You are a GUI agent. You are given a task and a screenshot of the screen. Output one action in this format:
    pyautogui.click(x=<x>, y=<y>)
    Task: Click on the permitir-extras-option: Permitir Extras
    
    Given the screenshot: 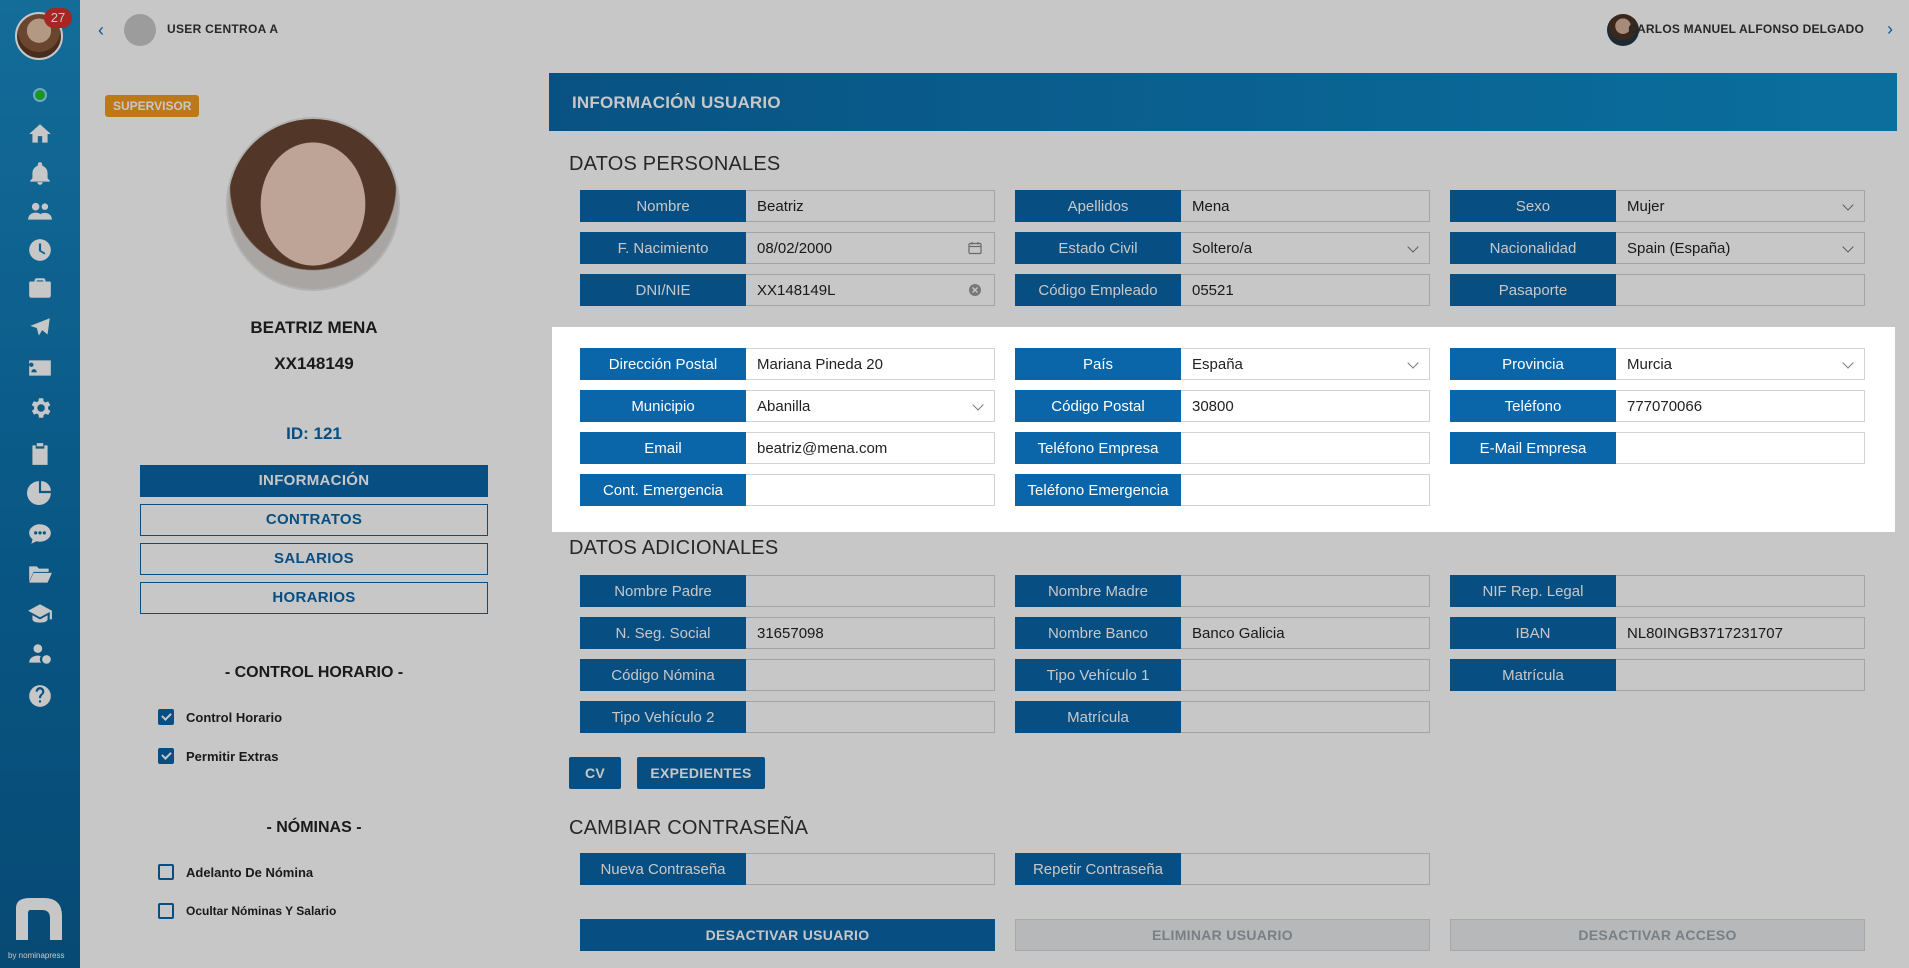 What is the action you would take?
    pyautogui.click(x=218, y=756)
    